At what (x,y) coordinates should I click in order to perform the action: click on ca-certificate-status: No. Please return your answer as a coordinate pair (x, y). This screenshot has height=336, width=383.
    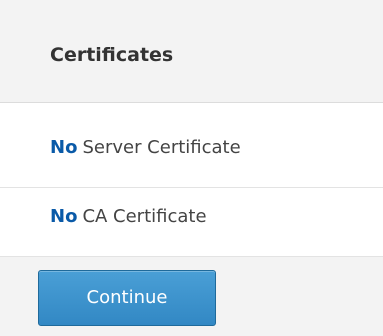
    Looking at the image, I should click on (64, 216).